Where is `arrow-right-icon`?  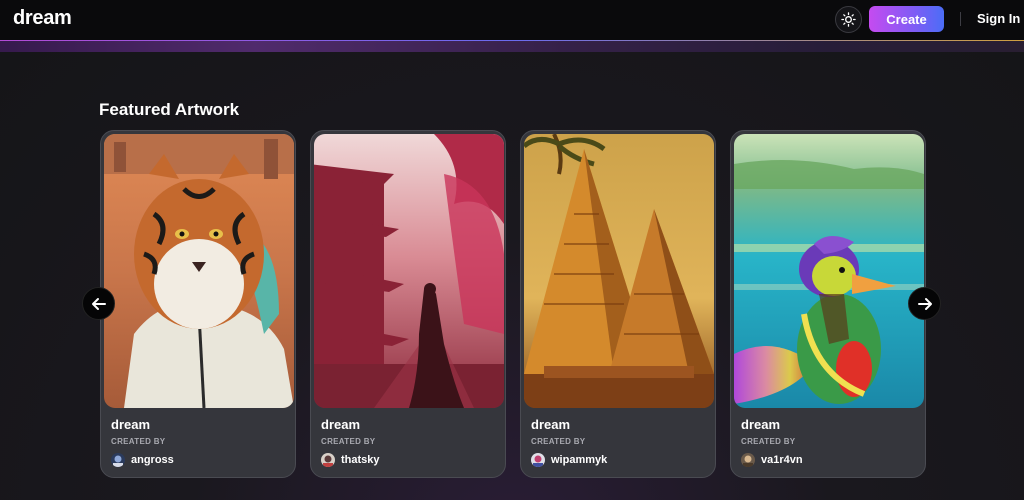
arrow-right-icon is located at coordinates (924, 303).